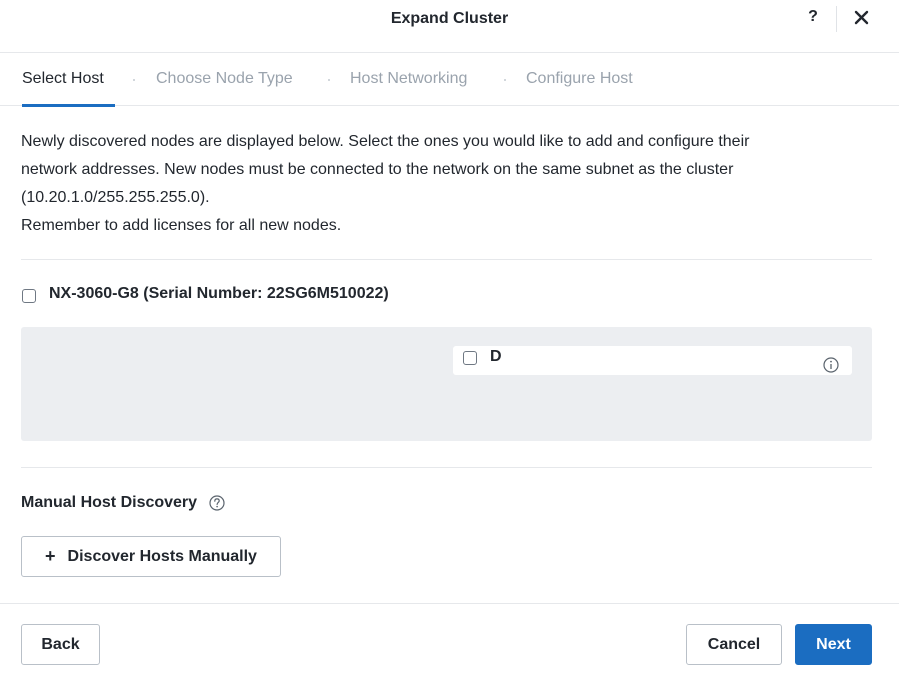 The height and width of the screenshot is (683, 899). What do you see at coordinates (217, 503) in the screenshot?
I see `help-circle-icon` at bounding box center [217, 503].